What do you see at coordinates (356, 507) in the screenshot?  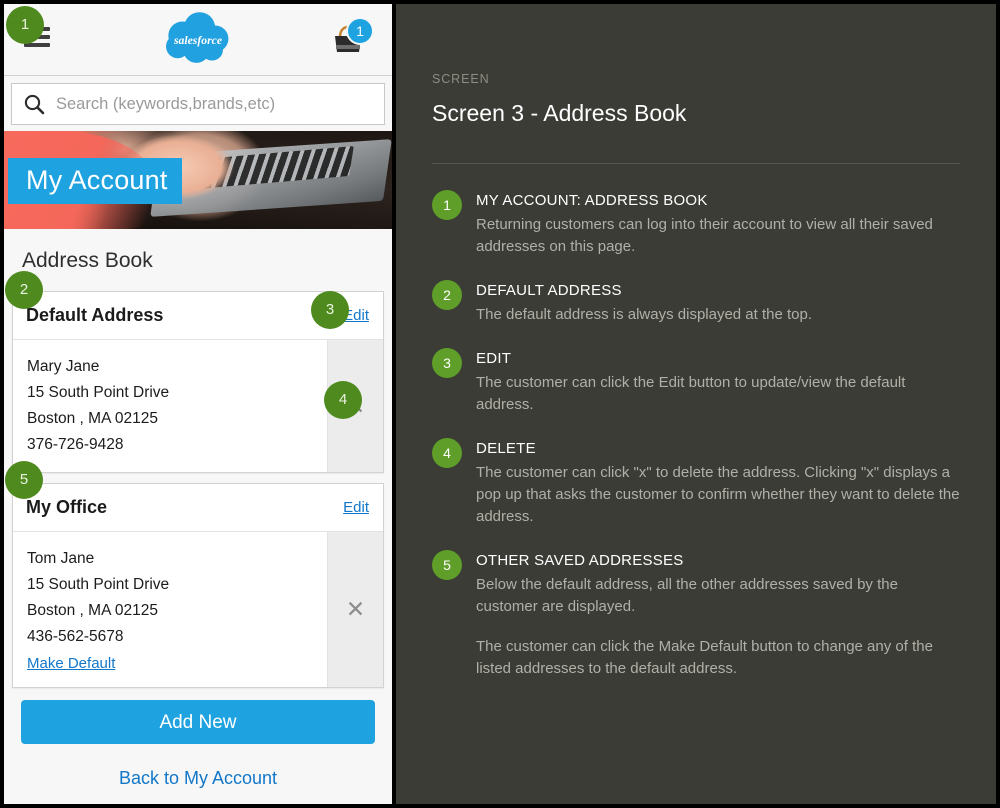 I see `edit-address-link: Edit` at bounding box center [356, 507].